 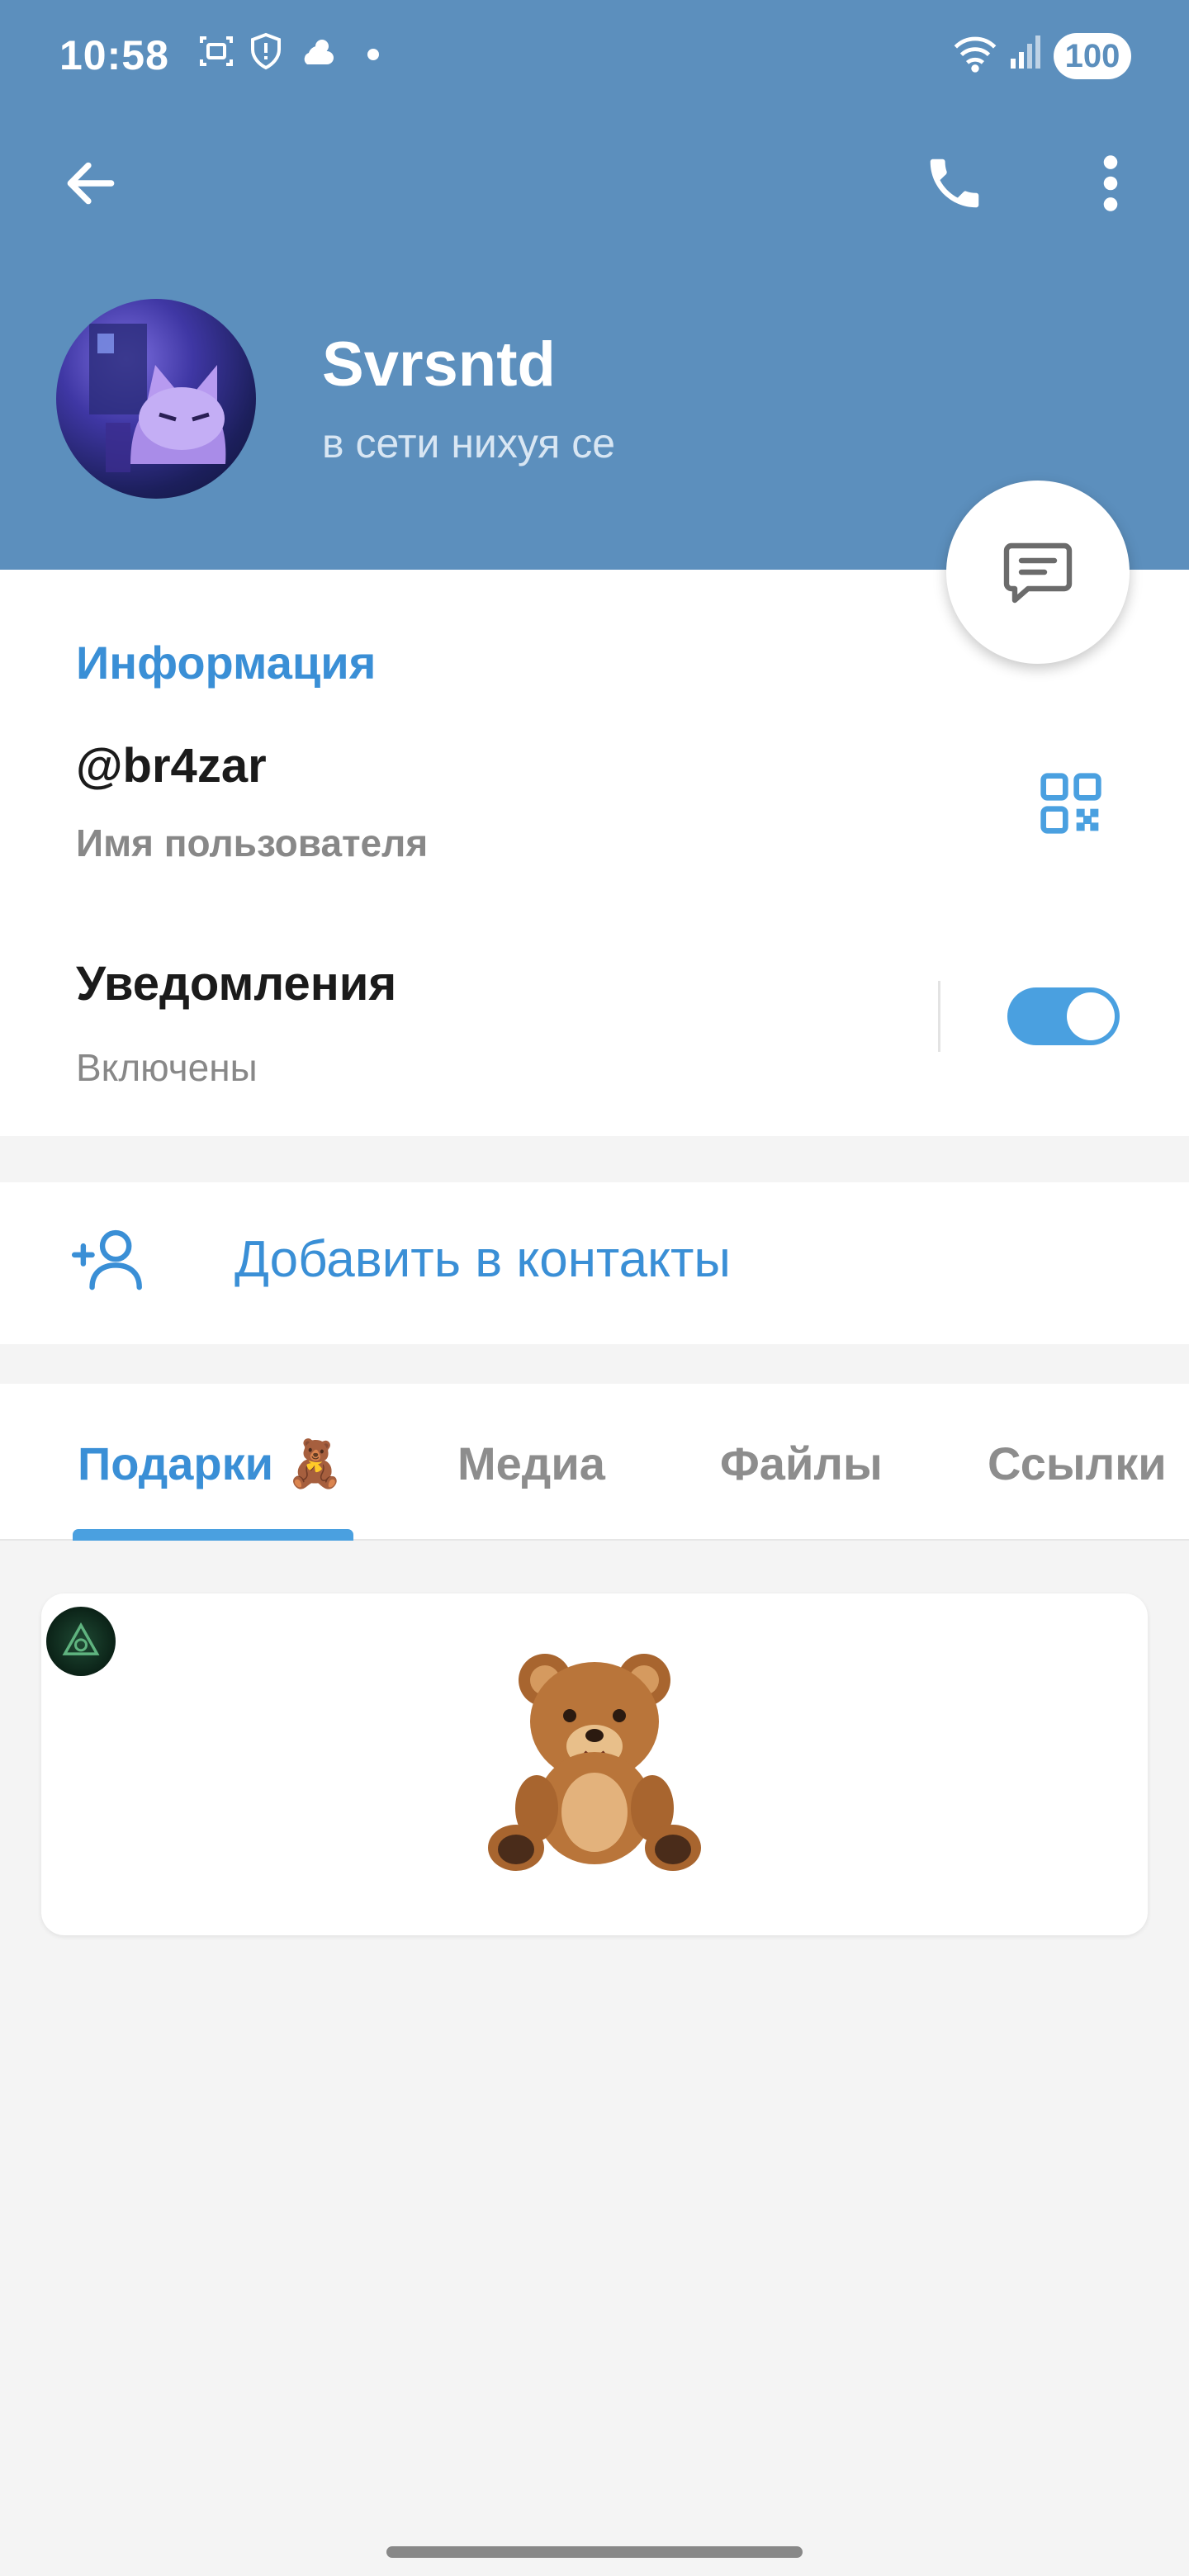 What do you see at coordinates (975, 54) in the screenshot?
I see `wifi-icon` at bounding box center [975, 54].